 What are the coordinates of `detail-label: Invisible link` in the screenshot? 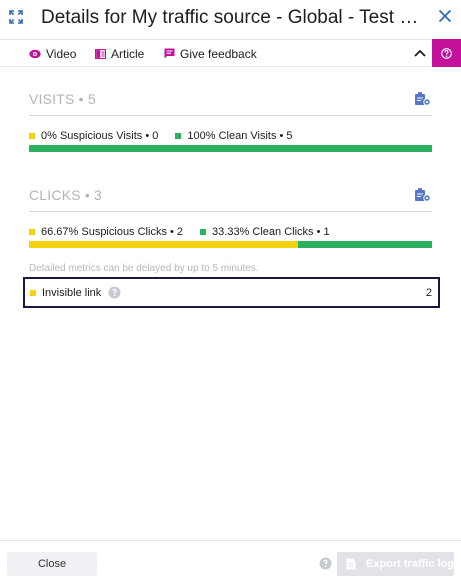 It's located at (72, 292).